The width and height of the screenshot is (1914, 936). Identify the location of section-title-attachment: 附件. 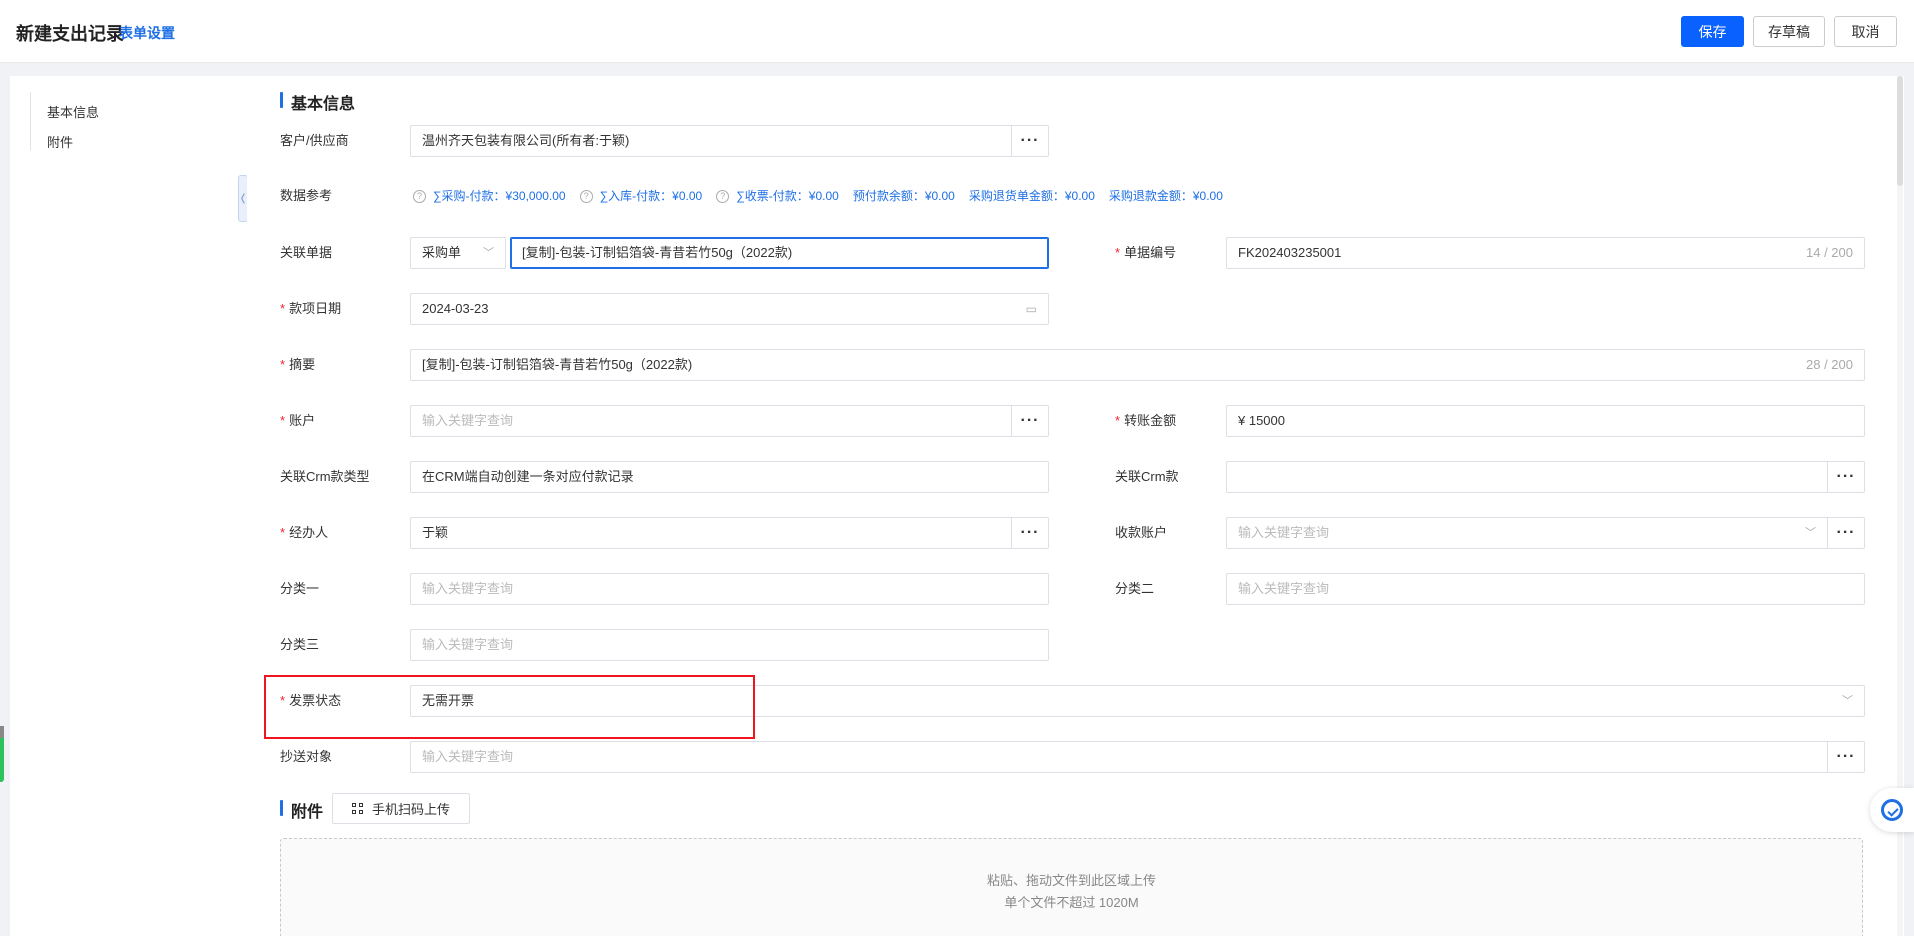
(301, 810).